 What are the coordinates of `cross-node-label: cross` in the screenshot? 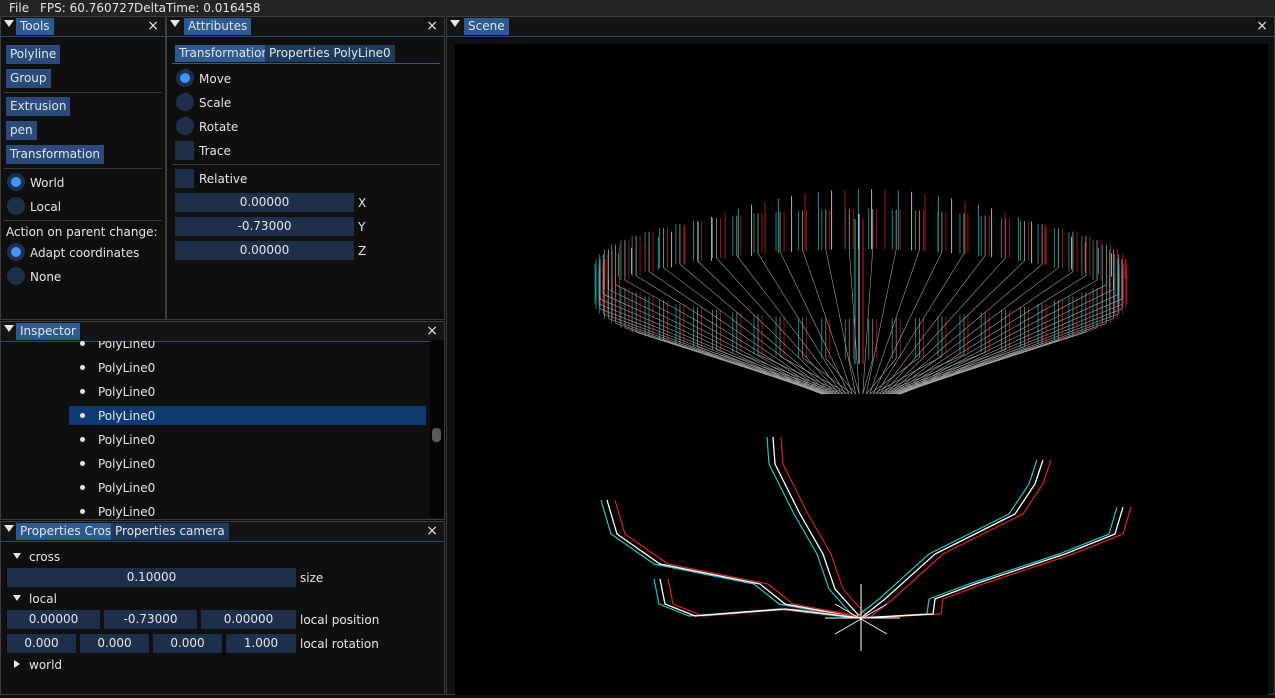 It's located at (44, 557).